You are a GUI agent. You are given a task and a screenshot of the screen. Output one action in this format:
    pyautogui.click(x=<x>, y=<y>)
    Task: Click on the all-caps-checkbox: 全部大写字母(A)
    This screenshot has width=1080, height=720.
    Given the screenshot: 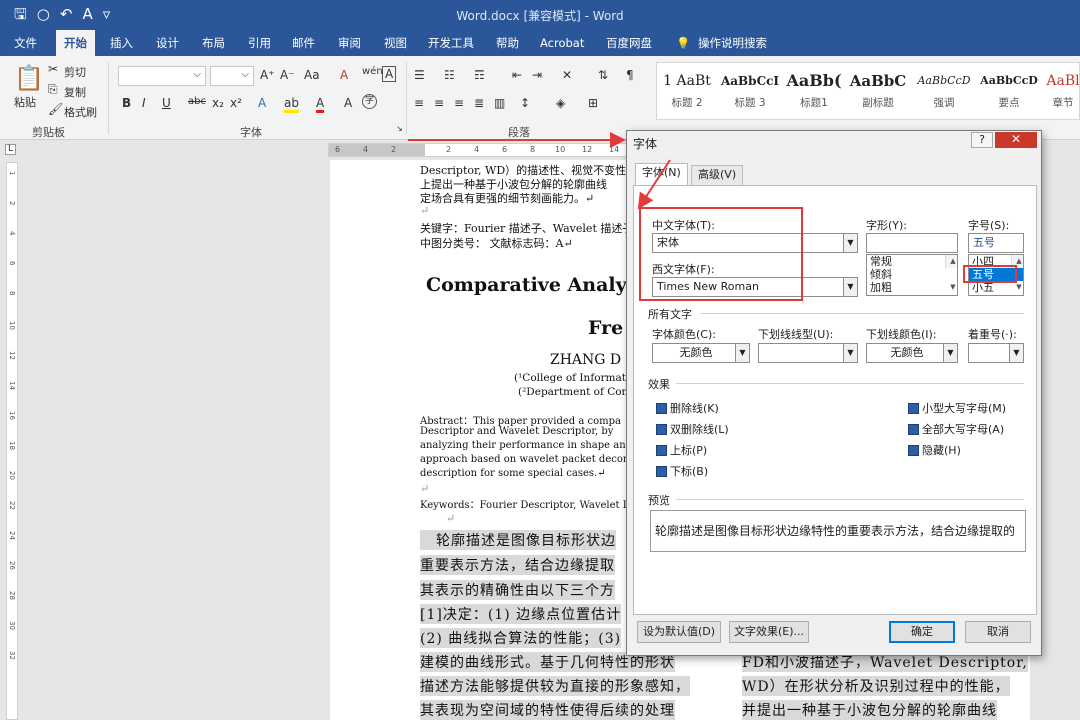 What is the action you would take?
    pyautogui.click(x=956, y=429)
    